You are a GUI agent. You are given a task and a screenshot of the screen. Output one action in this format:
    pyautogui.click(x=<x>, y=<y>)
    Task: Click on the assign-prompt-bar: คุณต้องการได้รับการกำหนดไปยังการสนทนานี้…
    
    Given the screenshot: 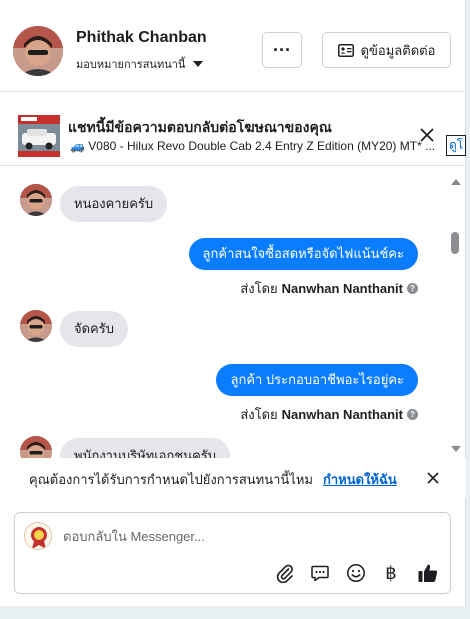 What is the action you would take?
    pyautogui.click(x=233, y=478)
    